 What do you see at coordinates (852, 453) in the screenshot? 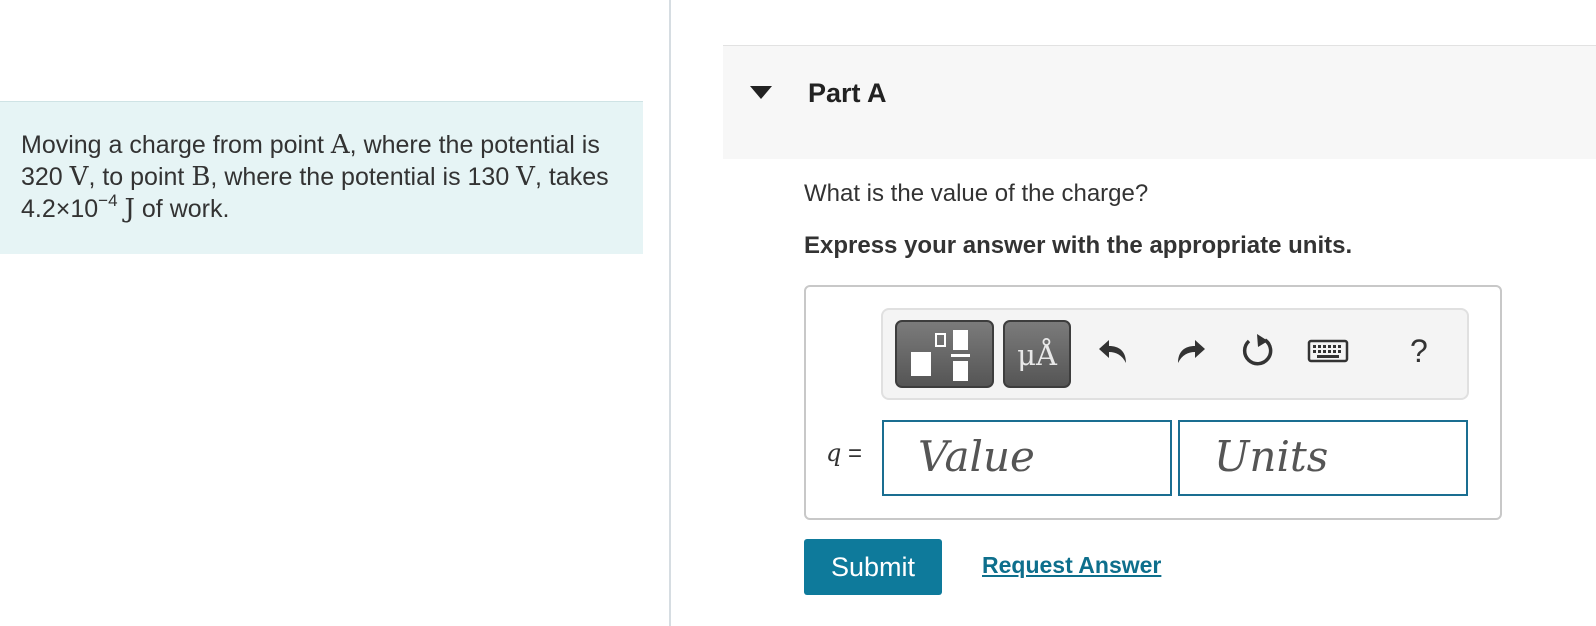
I see `equals-sign: =` at bounding box center [852, 453].